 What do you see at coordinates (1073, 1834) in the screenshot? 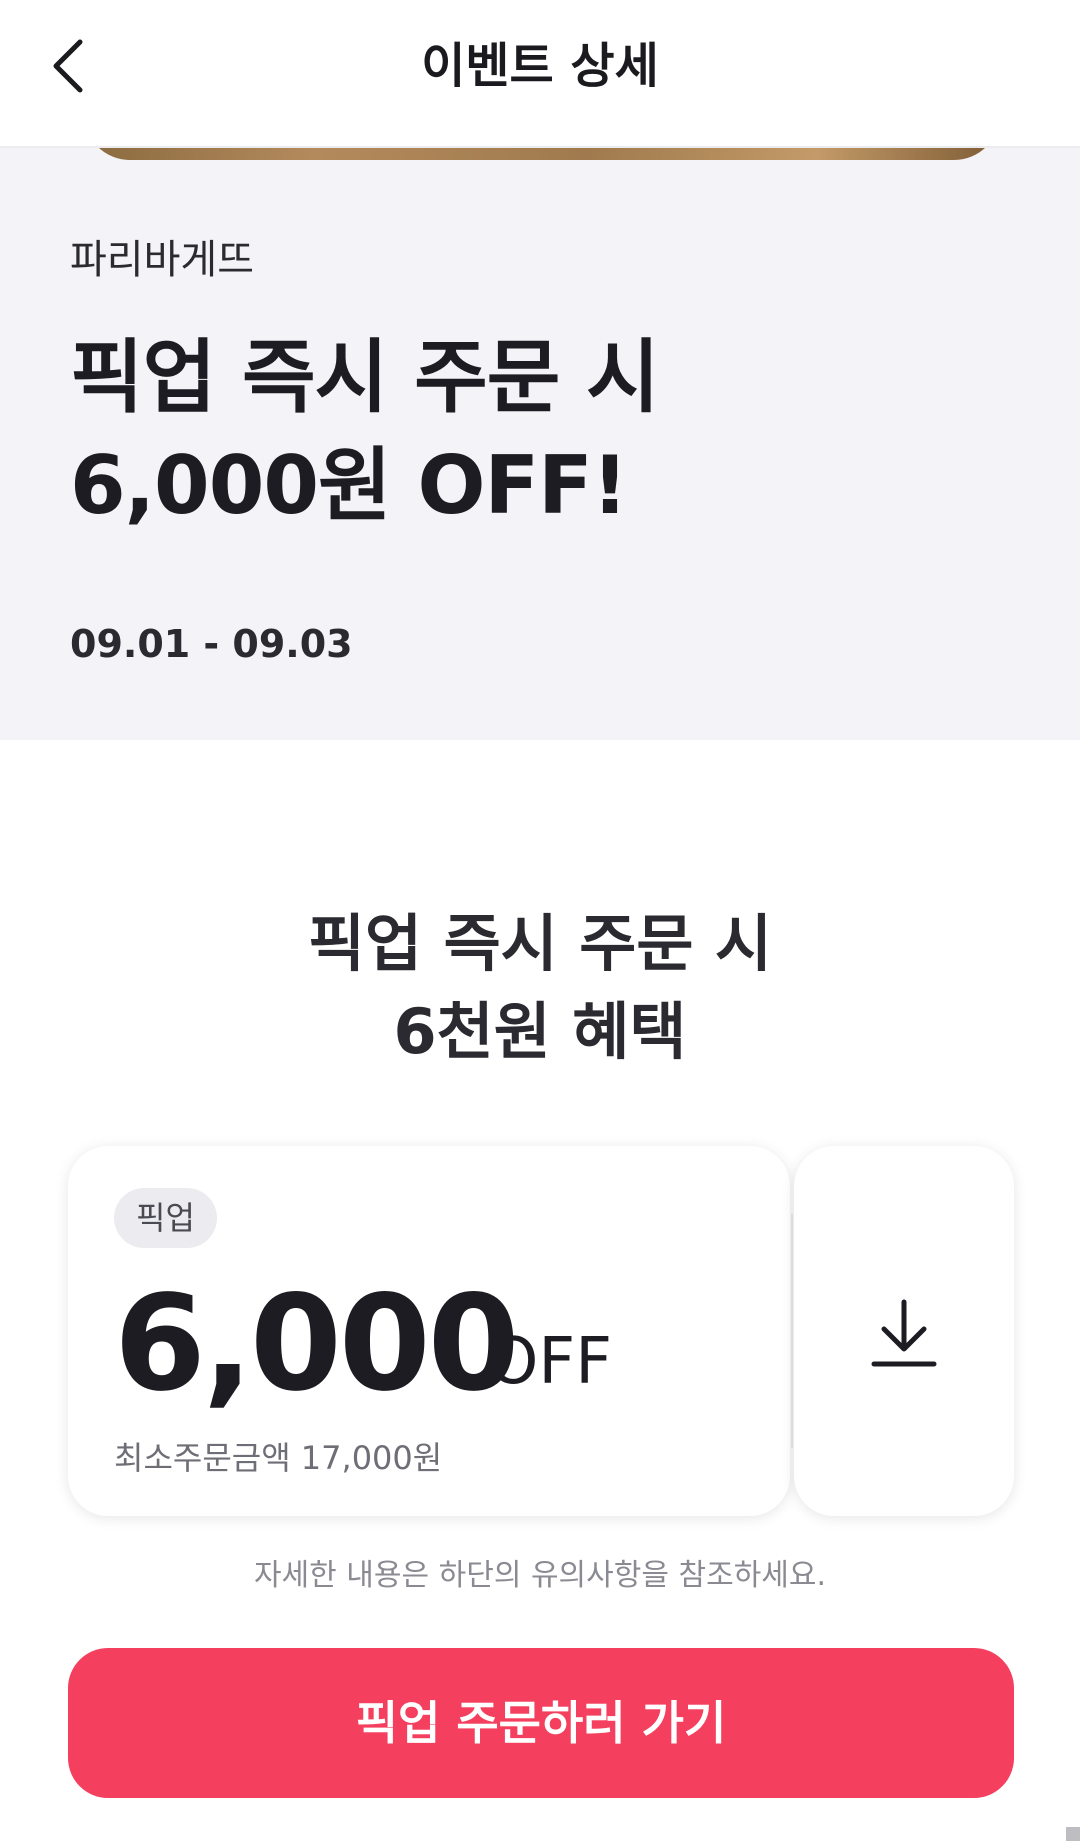
I see `scroll-indicator` at bounding box center [1073, 1834].